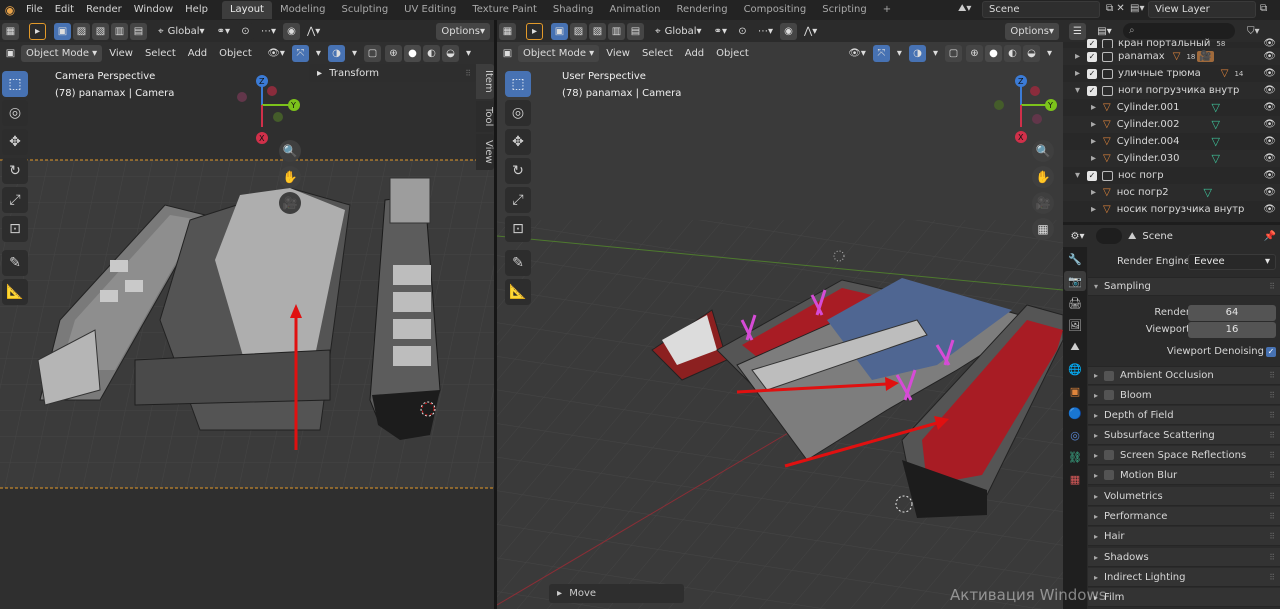  I want to click on outliner-row: ▸ ▽ Cylinder.001 ▽ 👁, so click(1171, 107).